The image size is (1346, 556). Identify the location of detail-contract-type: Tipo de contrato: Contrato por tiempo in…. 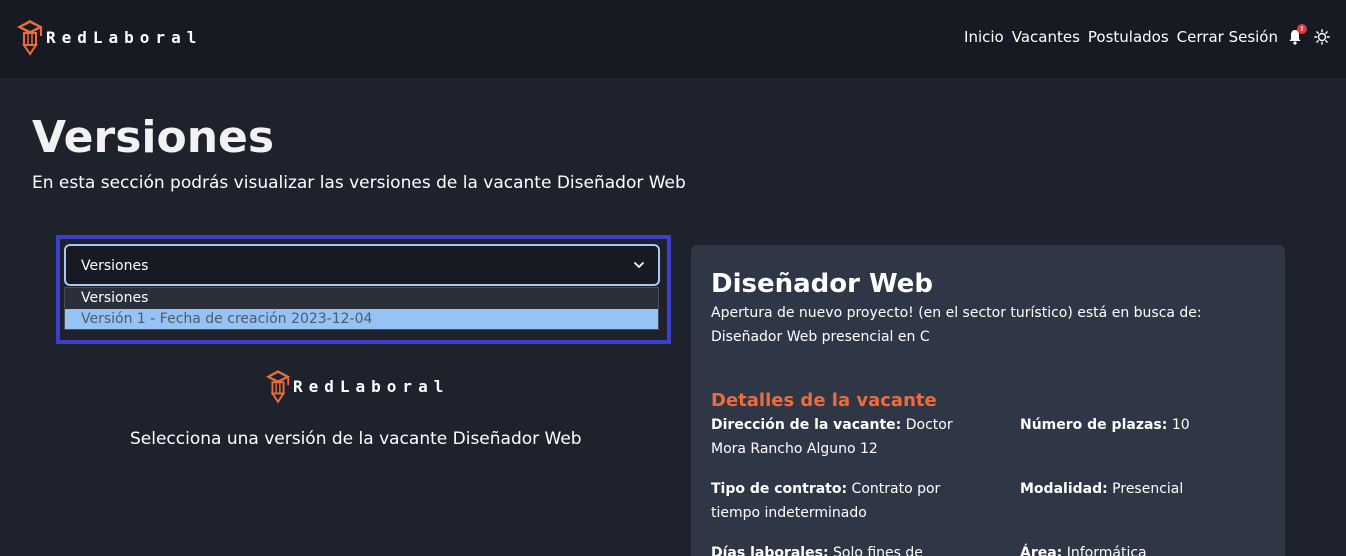
(846, 501).